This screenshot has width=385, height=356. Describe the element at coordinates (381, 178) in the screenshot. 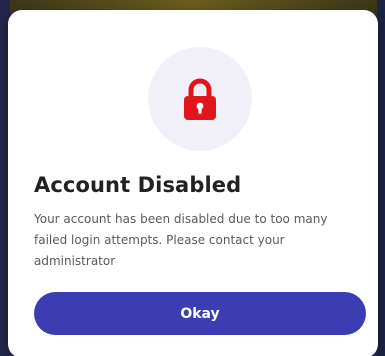

I see `backdrop-right` at that location.